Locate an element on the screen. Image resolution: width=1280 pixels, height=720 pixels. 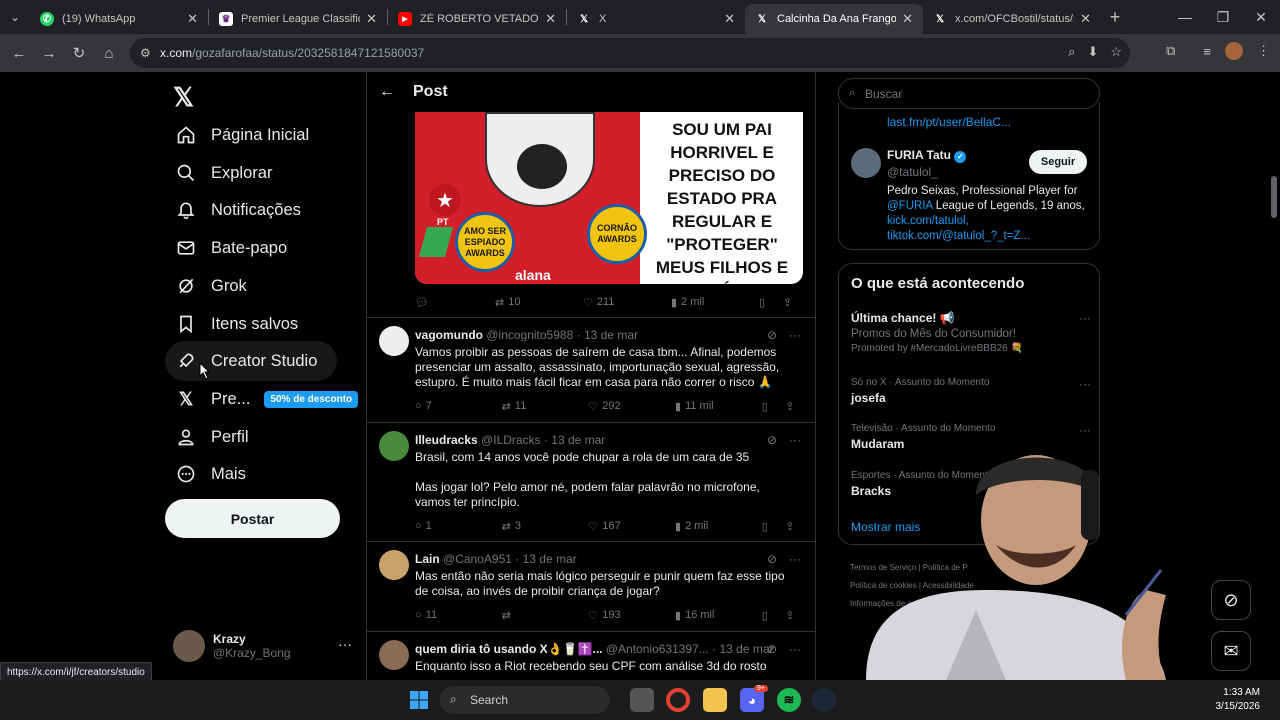
nav-home: Página Inicial is located at coordinates (237, 135).